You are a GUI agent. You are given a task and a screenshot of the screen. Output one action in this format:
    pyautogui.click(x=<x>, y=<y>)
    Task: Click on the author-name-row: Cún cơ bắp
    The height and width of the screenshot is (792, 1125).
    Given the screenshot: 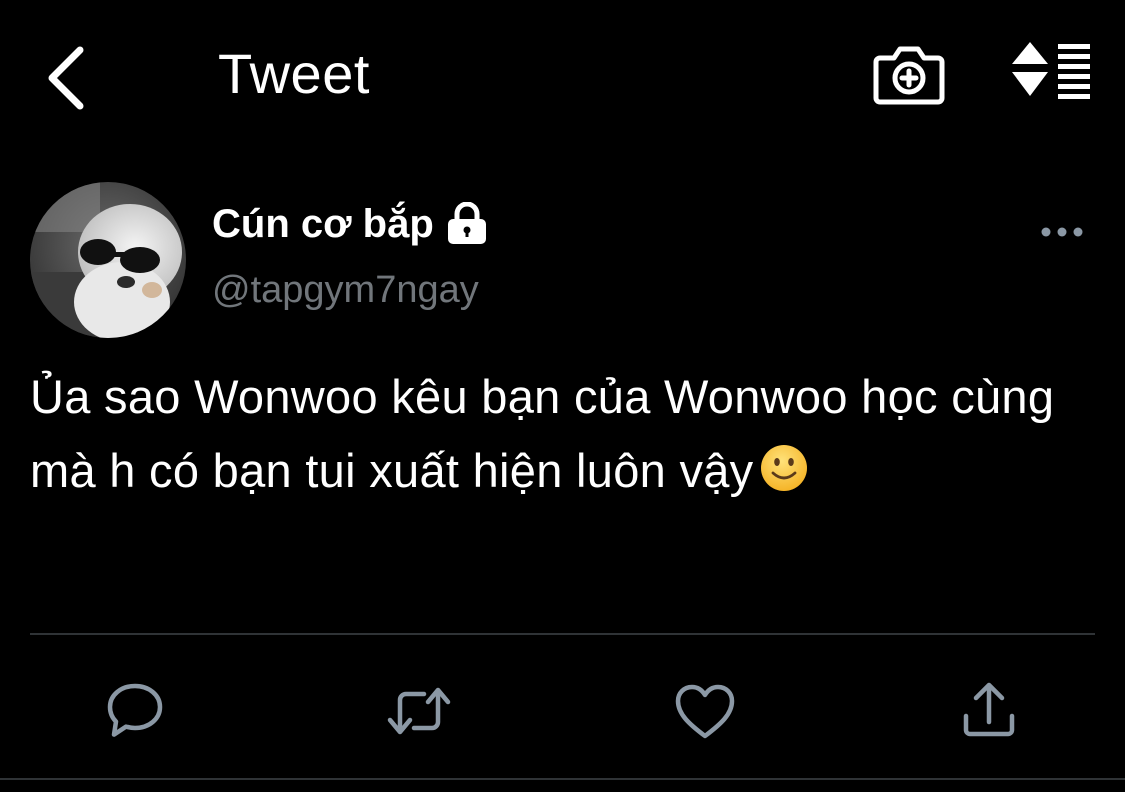 What is the action you would take?
    pyautogui.click(x=350, y=224)
    